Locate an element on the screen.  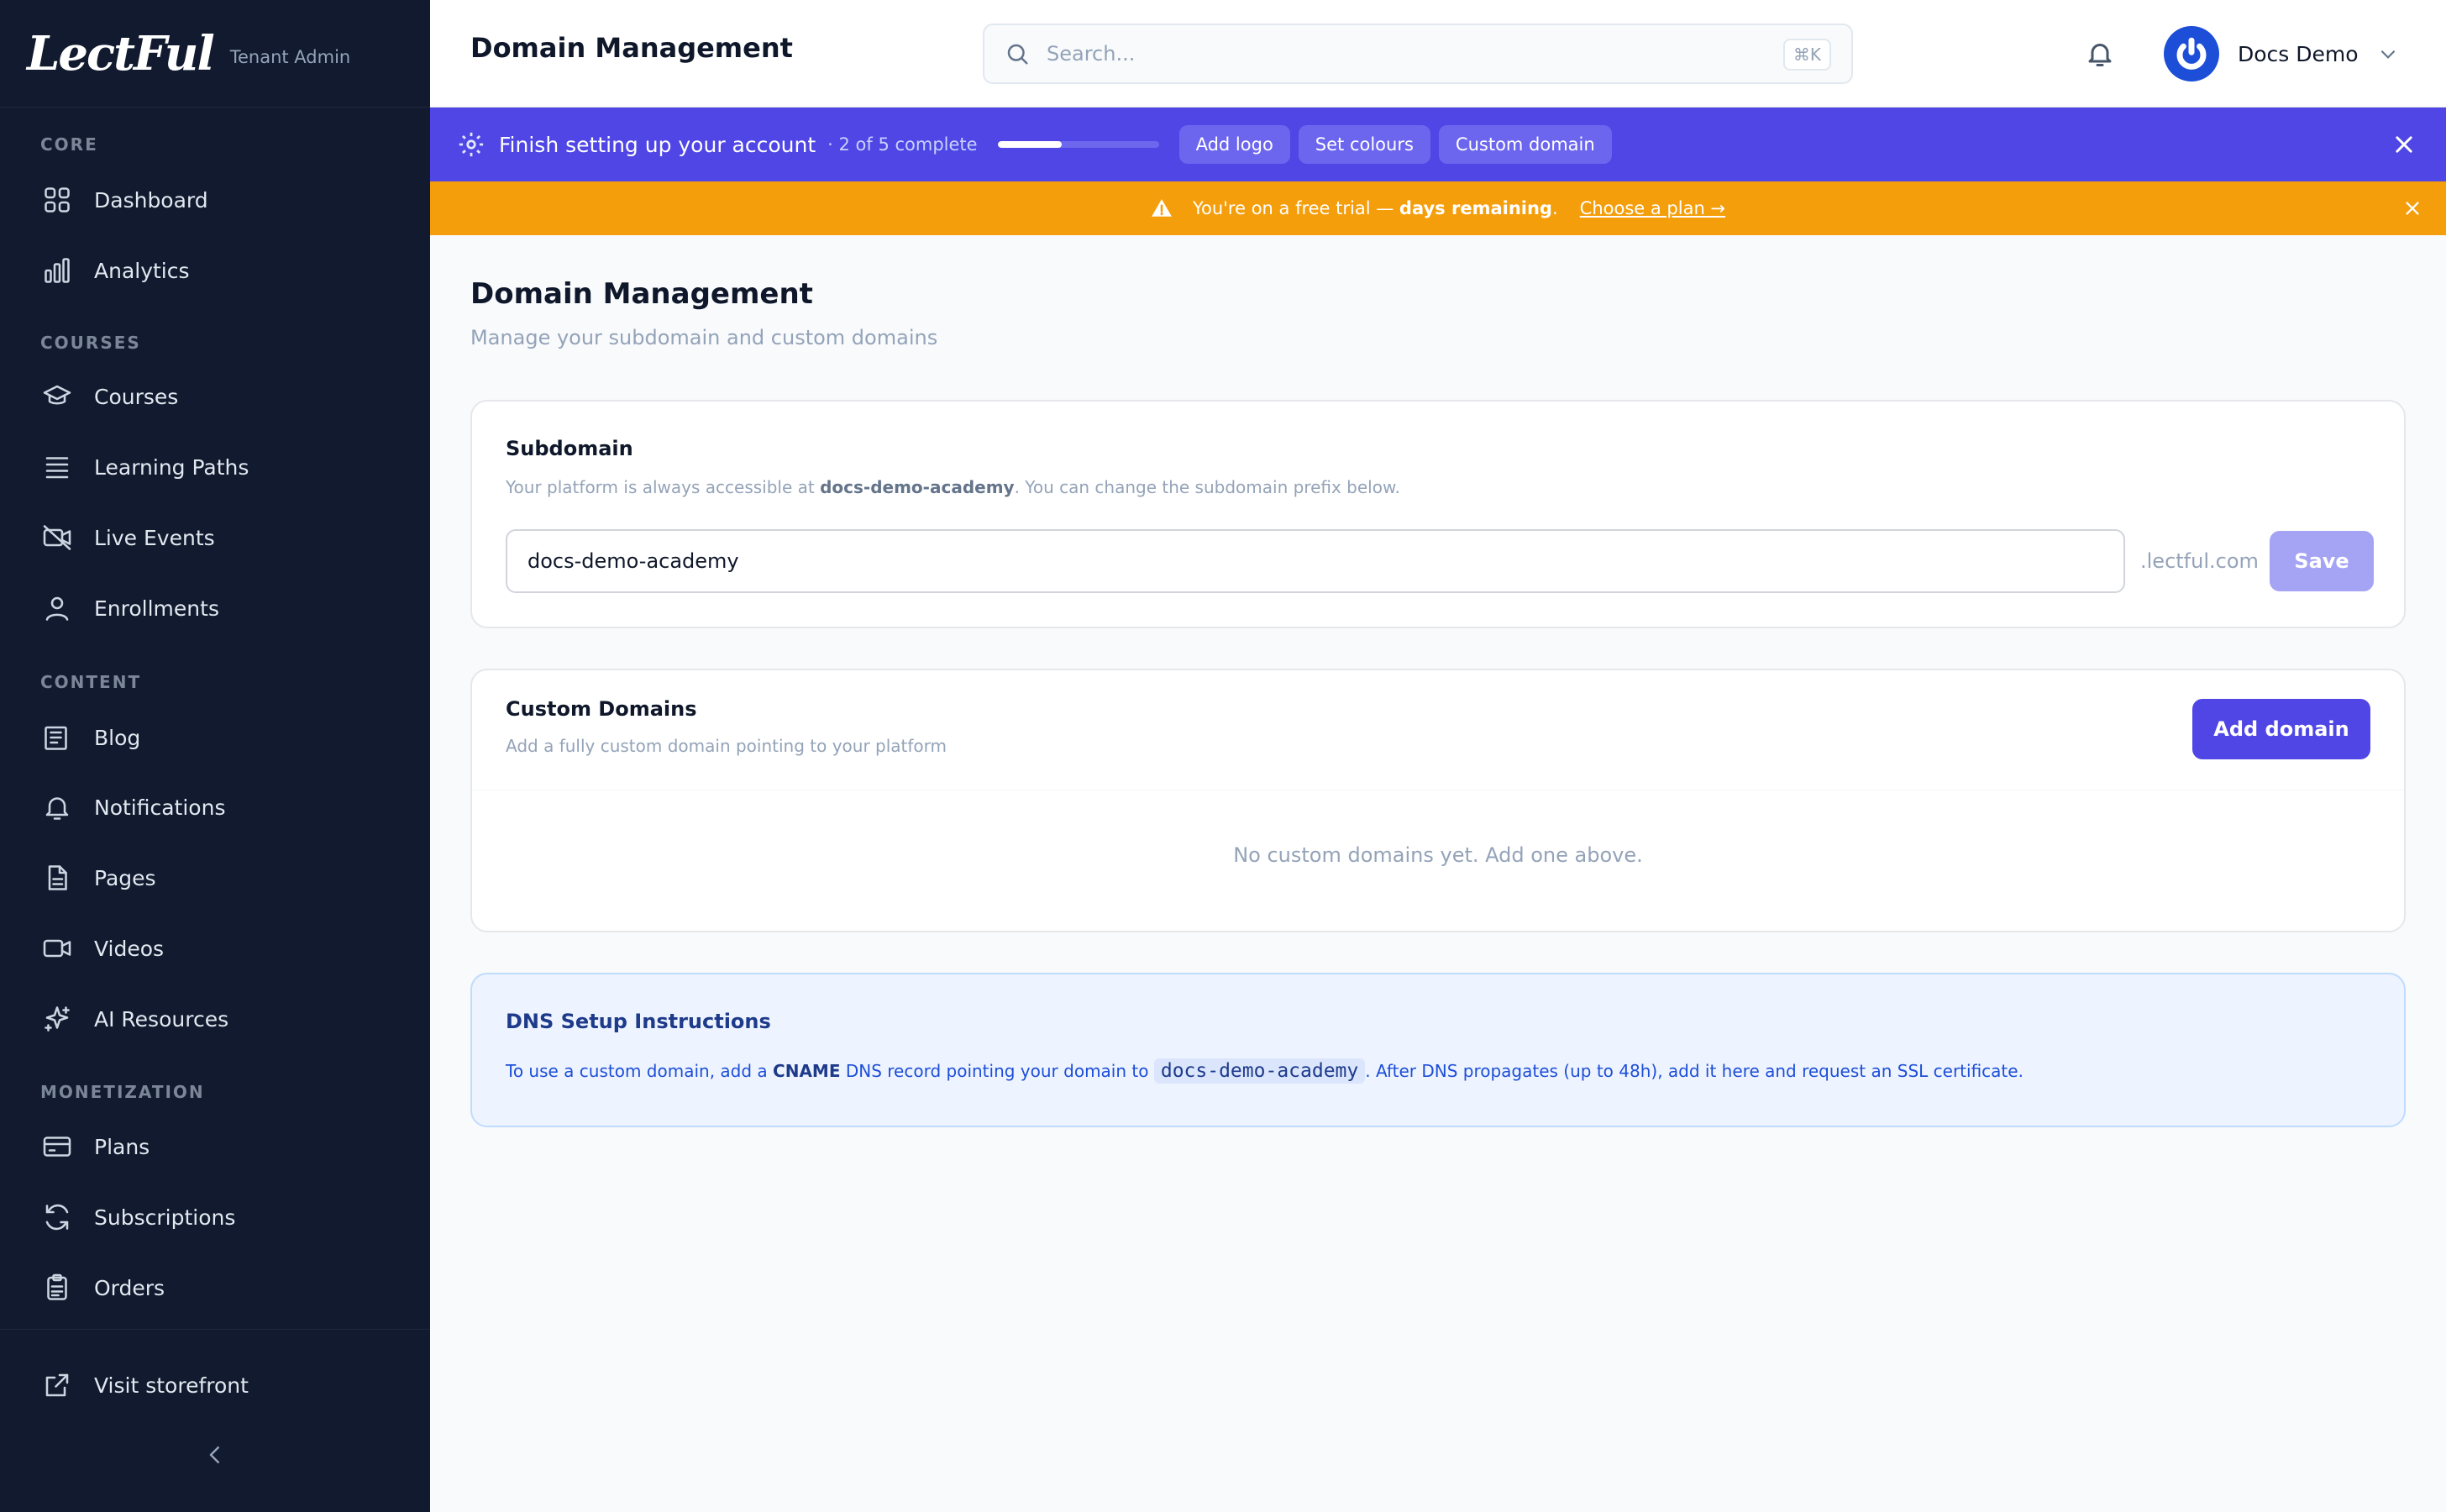
collapse-sidebar-button is located at coordinates (215, 1455).